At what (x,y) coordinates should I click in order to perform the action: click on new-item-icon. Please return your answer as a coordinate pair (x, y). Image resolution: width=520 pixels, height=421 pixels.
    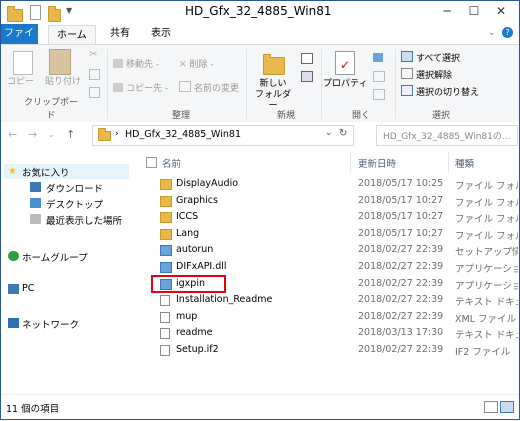
    Looking at the image, I should click on (307, 58).